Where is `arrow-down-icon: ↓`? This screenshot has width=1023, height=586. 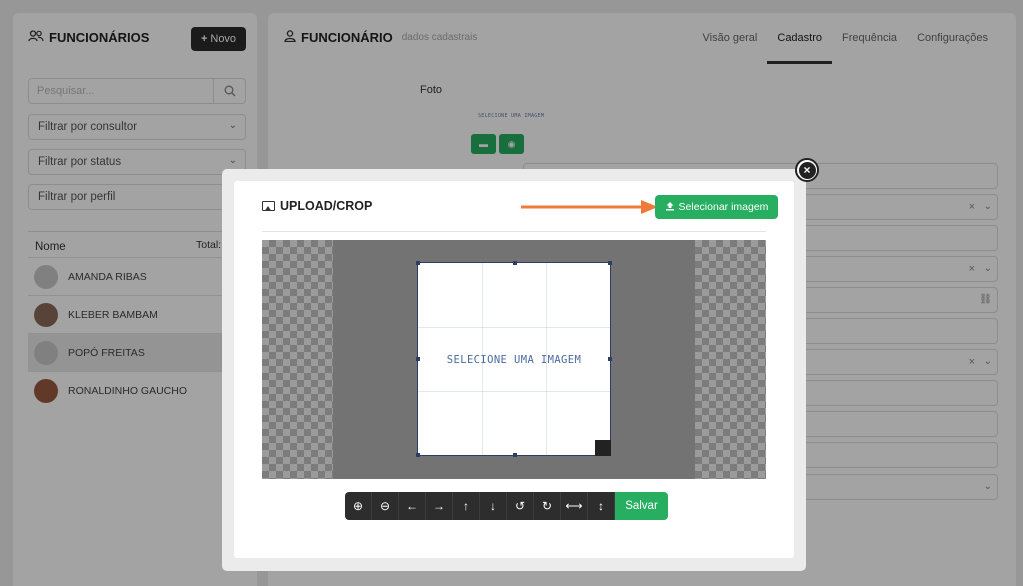 arrow-down-icon: ↓ is located at coordinates (493, 506).